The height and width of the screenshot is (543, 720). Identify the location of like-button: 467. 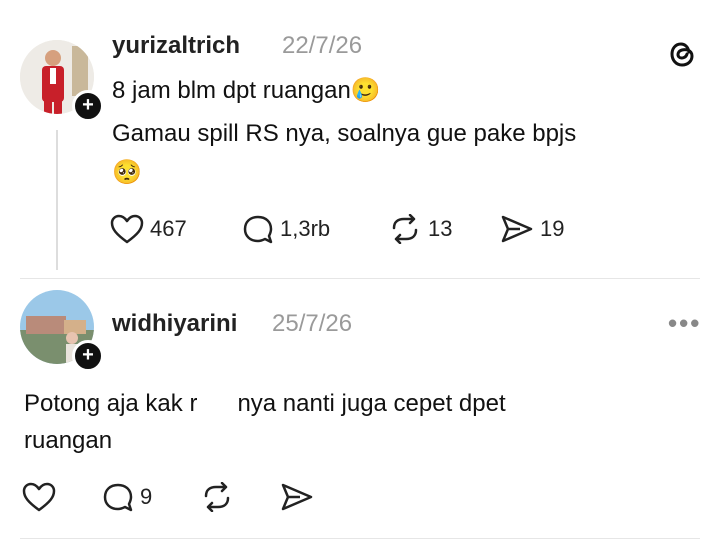
(148, 229).